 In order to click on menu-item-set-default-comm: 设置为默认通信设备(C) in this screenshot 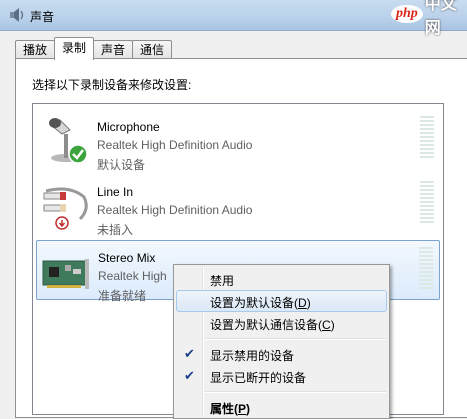, I will do `click(281, 323)`.